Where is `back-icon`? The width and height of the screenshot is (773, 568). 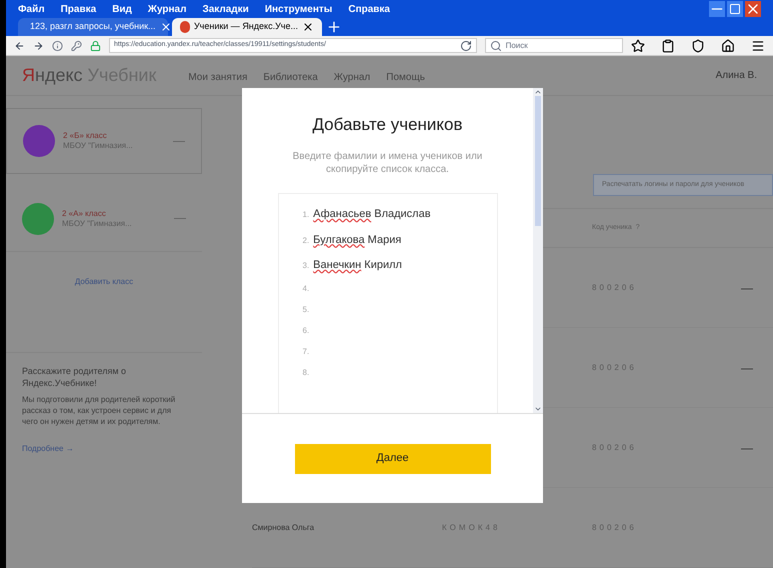 back-icon is located at coordinates (19, 46).